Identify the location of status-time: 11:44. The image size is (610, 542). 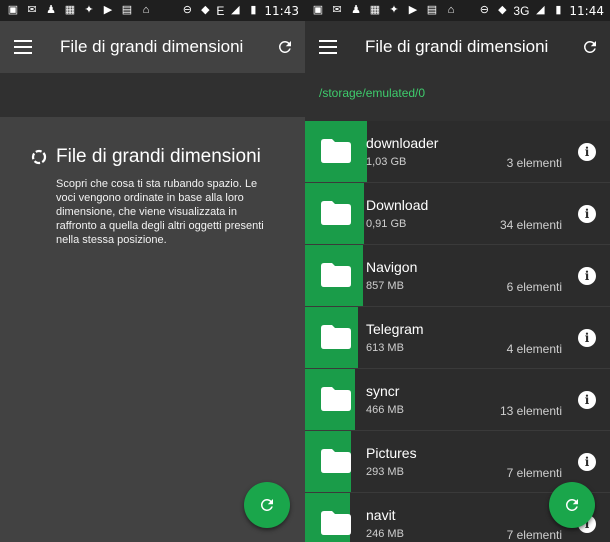
(586, 10).